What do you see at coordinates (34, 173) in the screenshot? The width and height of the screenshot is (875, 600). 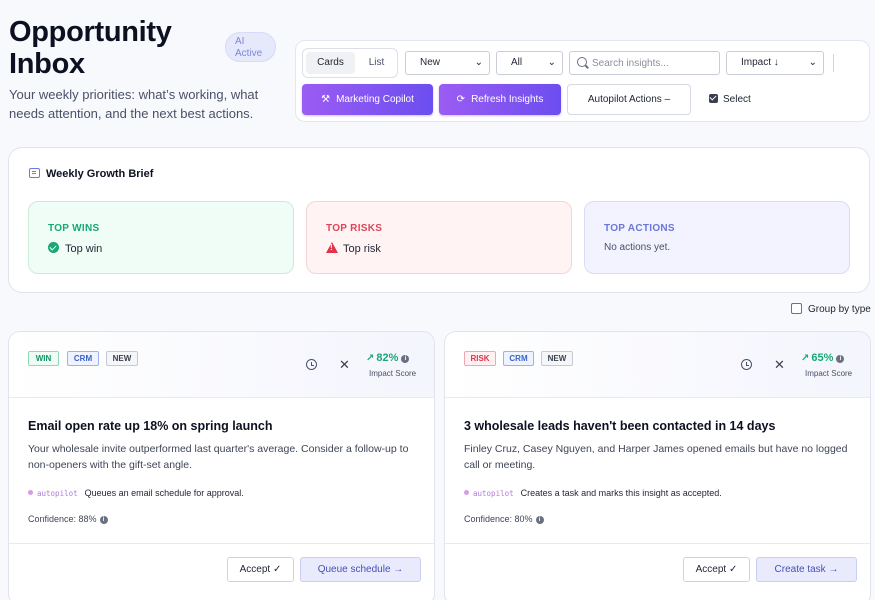 I see `newspaper-icon` at bounding box center [34, 173].